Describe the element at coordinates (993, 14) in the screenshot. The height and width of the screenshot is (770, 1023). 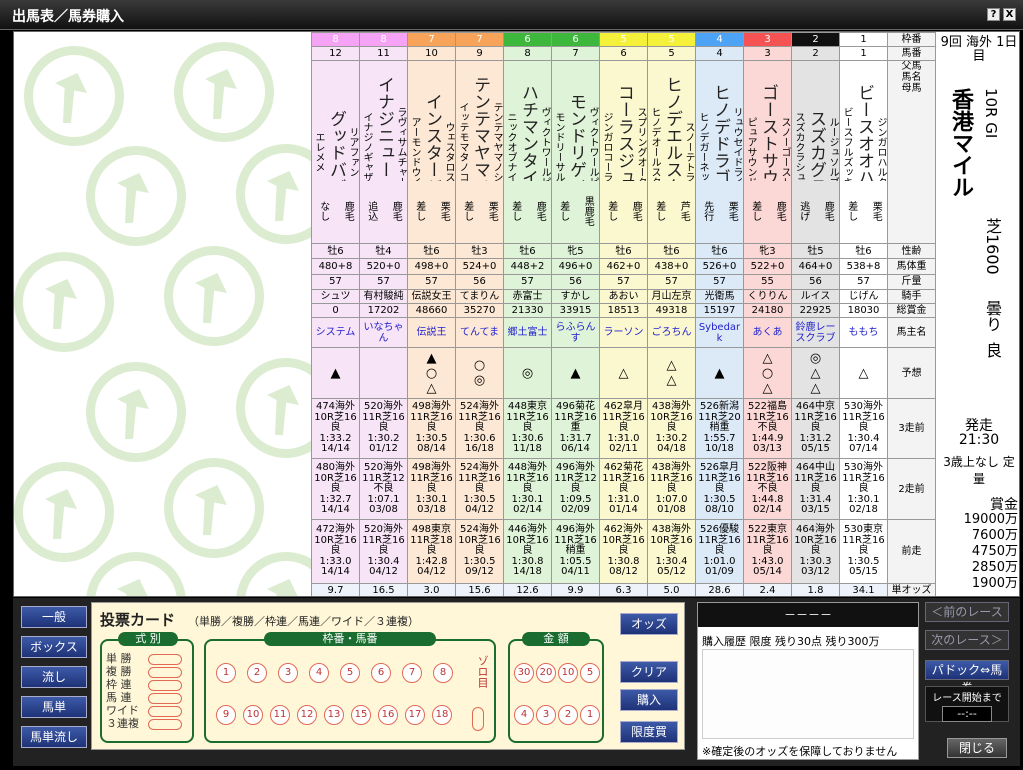
I see `help-button: ?` at that location.